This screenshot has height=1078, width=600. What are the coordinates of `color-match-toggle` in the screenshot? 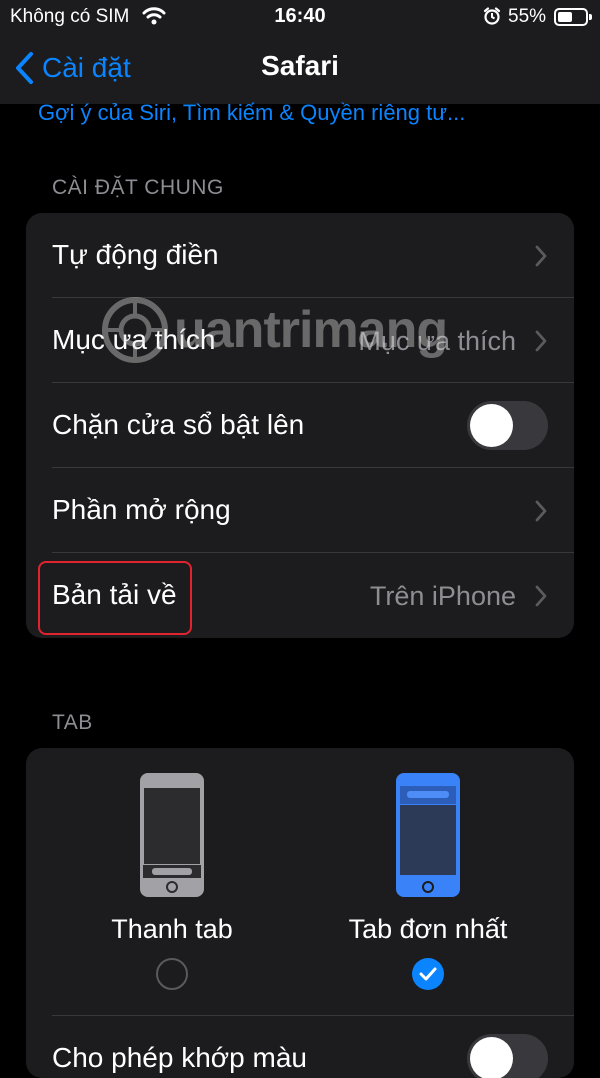 It's located at (507, 1056).